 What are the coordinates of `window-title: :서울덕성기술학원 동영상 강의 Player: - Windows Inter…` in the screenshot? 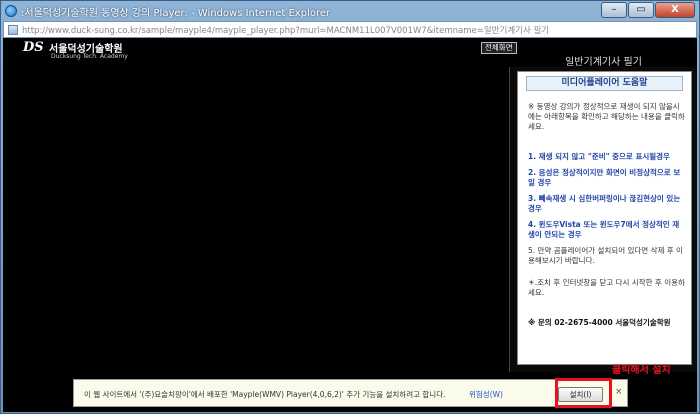 It's located at (176, 13).